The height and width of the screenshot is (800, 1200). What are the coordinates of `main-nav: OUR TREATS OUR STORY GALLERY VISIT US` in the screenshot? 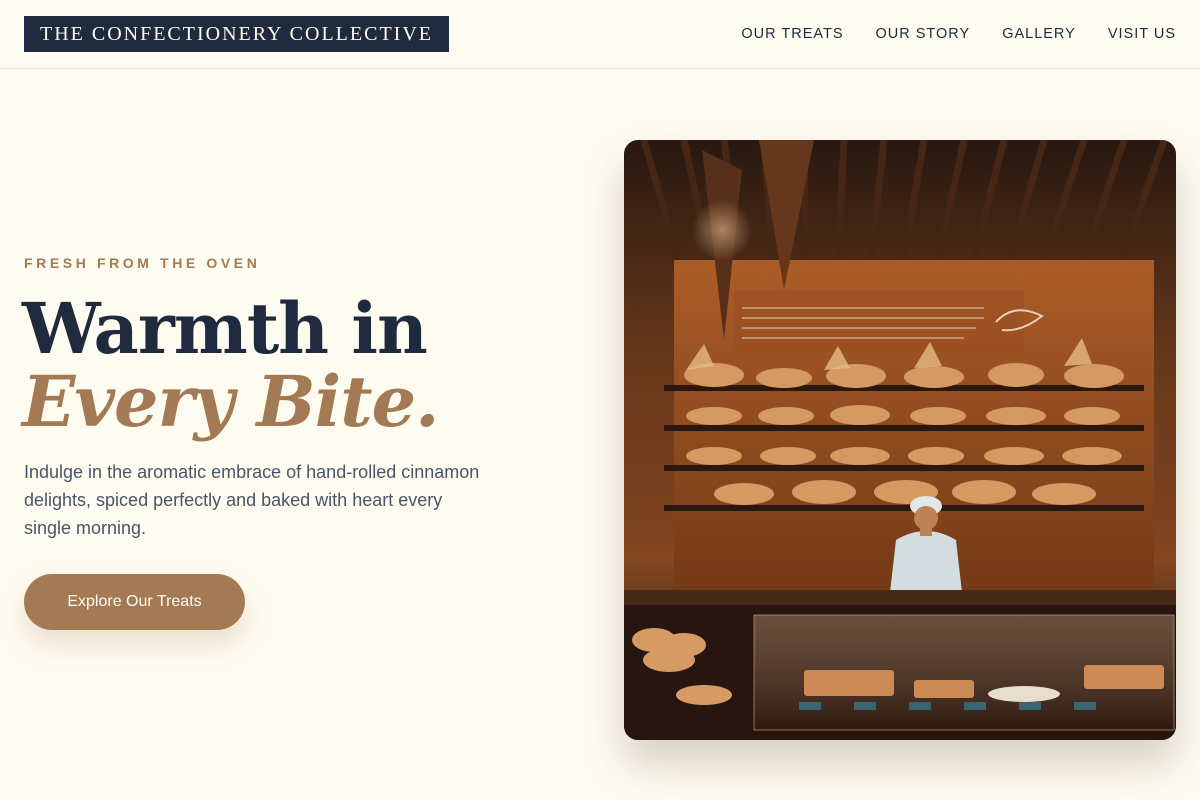 It's located at (958, 34).